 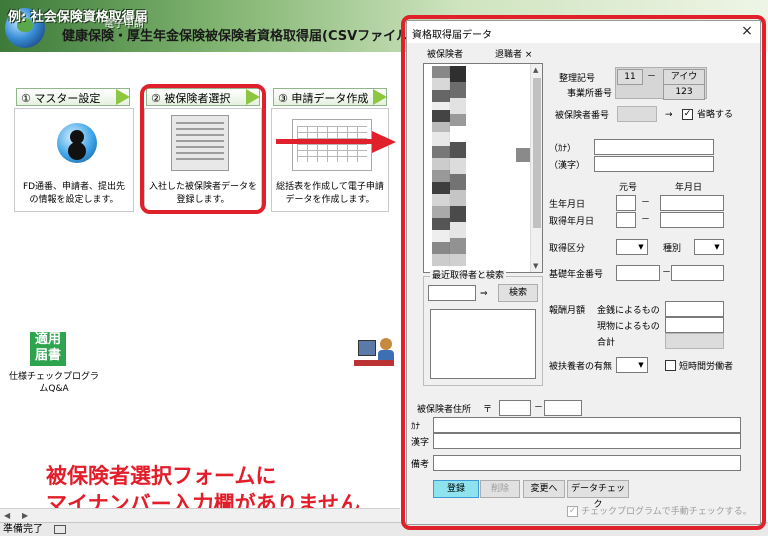 I want to click on scroll-up-icon: ▲, so click(x=535, y=70).